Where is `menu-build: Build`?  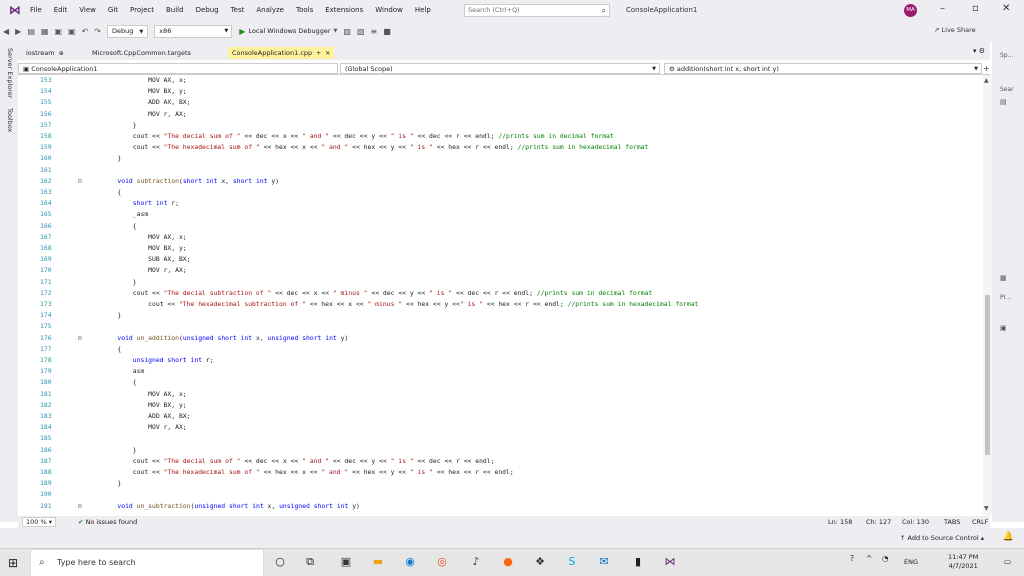 menu-build: Build is located at coordinates (175, 10).